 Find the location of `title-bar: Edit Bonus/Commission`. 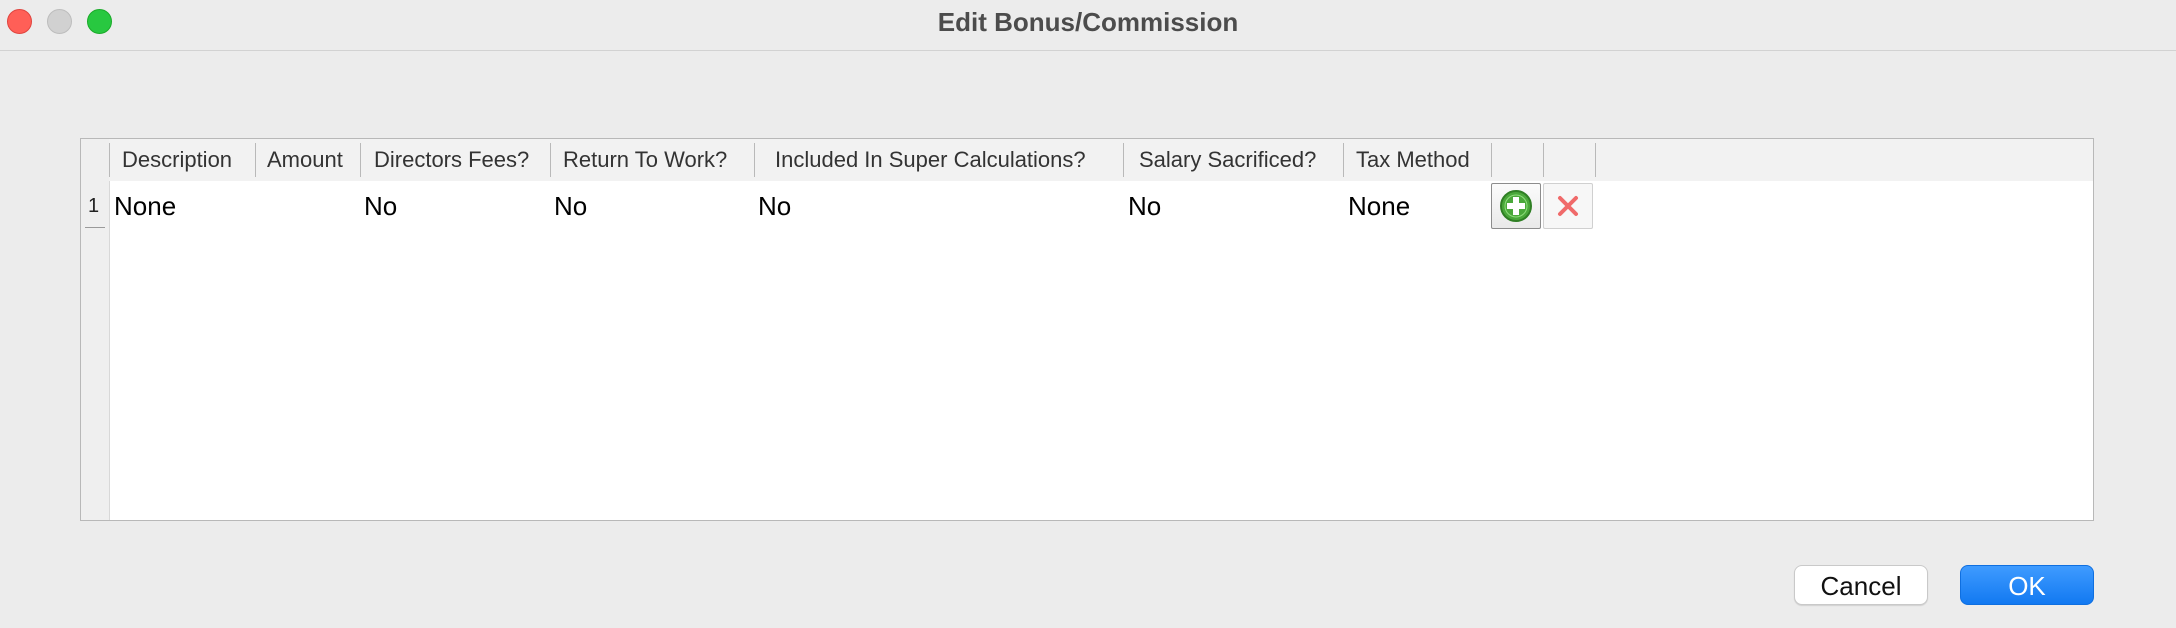

title-bar: Edit Bonus/Commission is located at coordinates (1088, 25).